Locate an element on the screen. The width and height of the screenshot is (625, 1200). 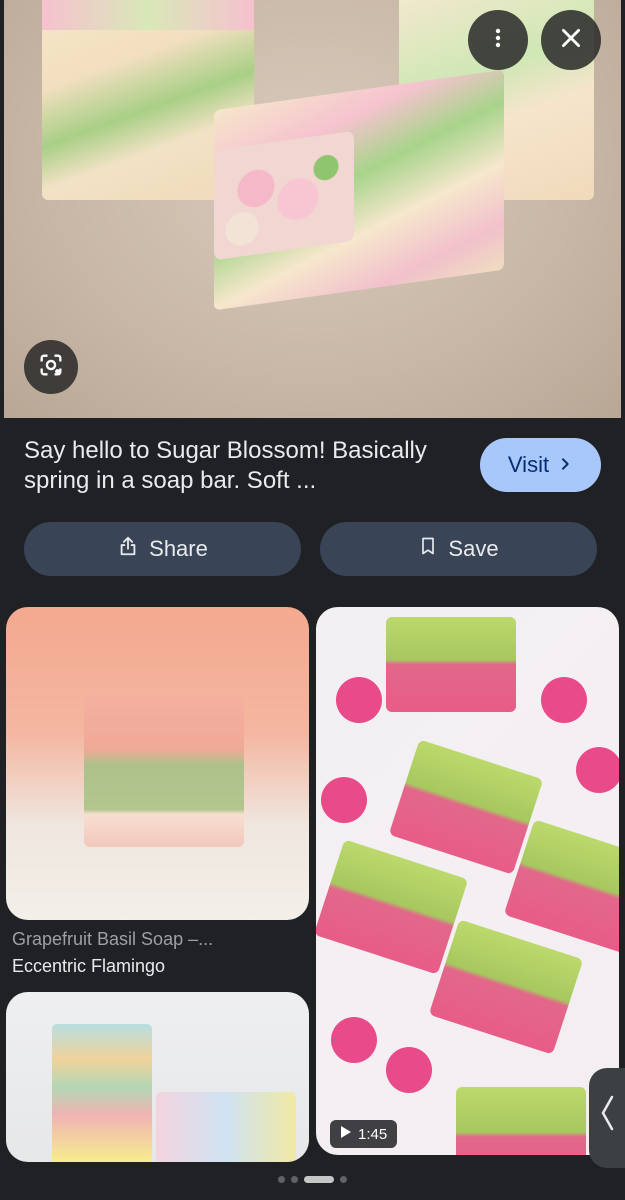
visit-label: Visit is located at coordinates (528, 464).